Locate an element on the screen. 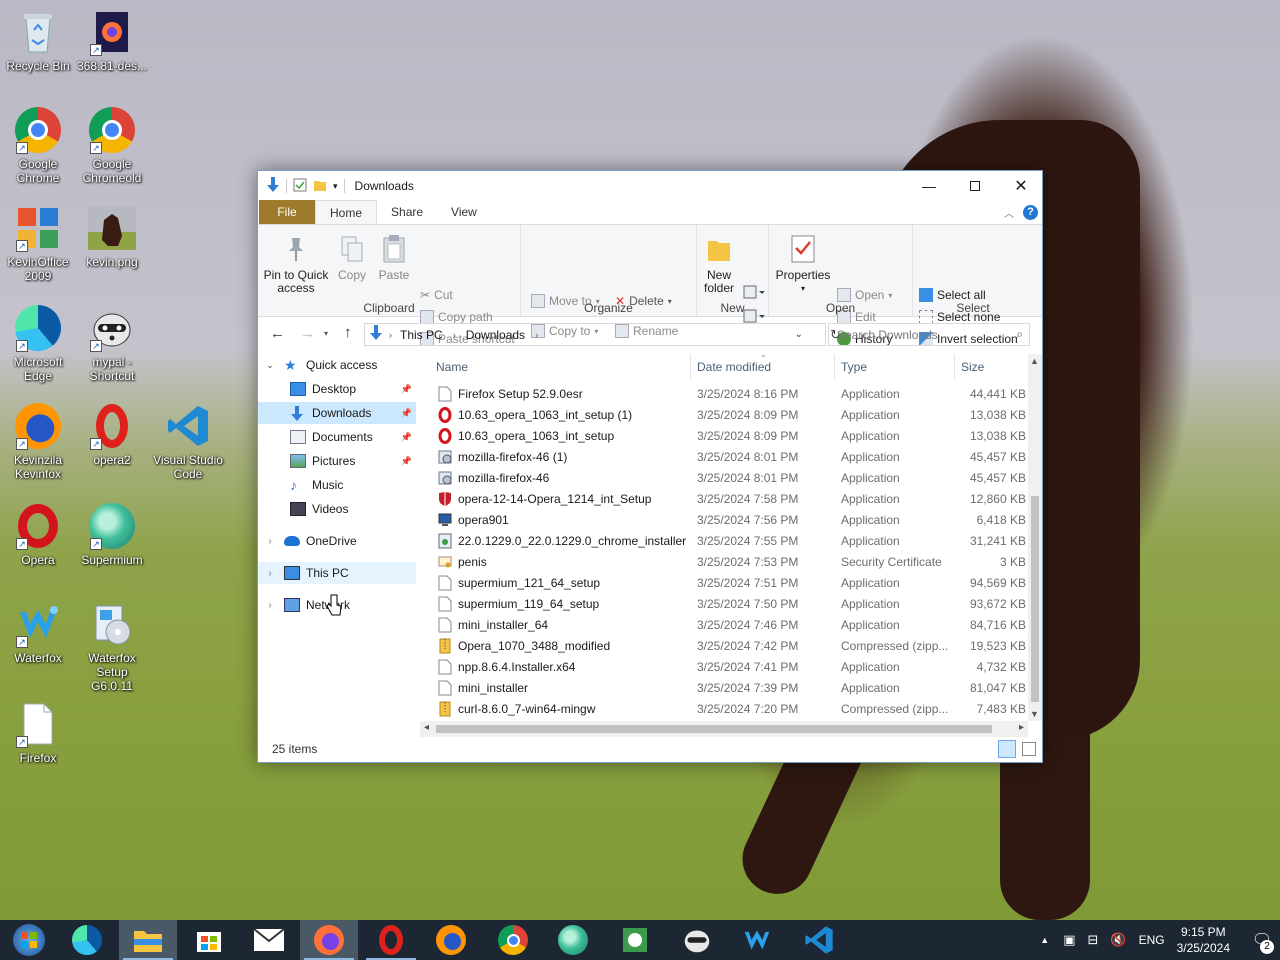  tab-view: View is located at coordinates (464, 212).